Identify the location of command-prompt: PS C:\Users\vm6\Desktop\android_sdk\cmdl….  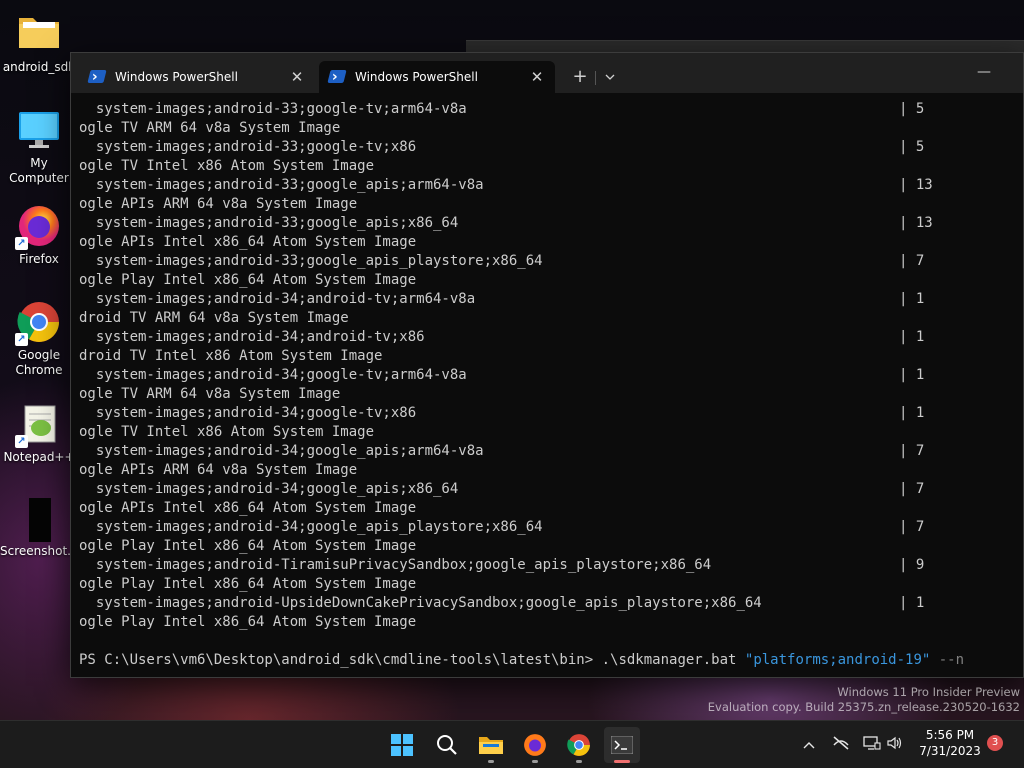
(551, 660).